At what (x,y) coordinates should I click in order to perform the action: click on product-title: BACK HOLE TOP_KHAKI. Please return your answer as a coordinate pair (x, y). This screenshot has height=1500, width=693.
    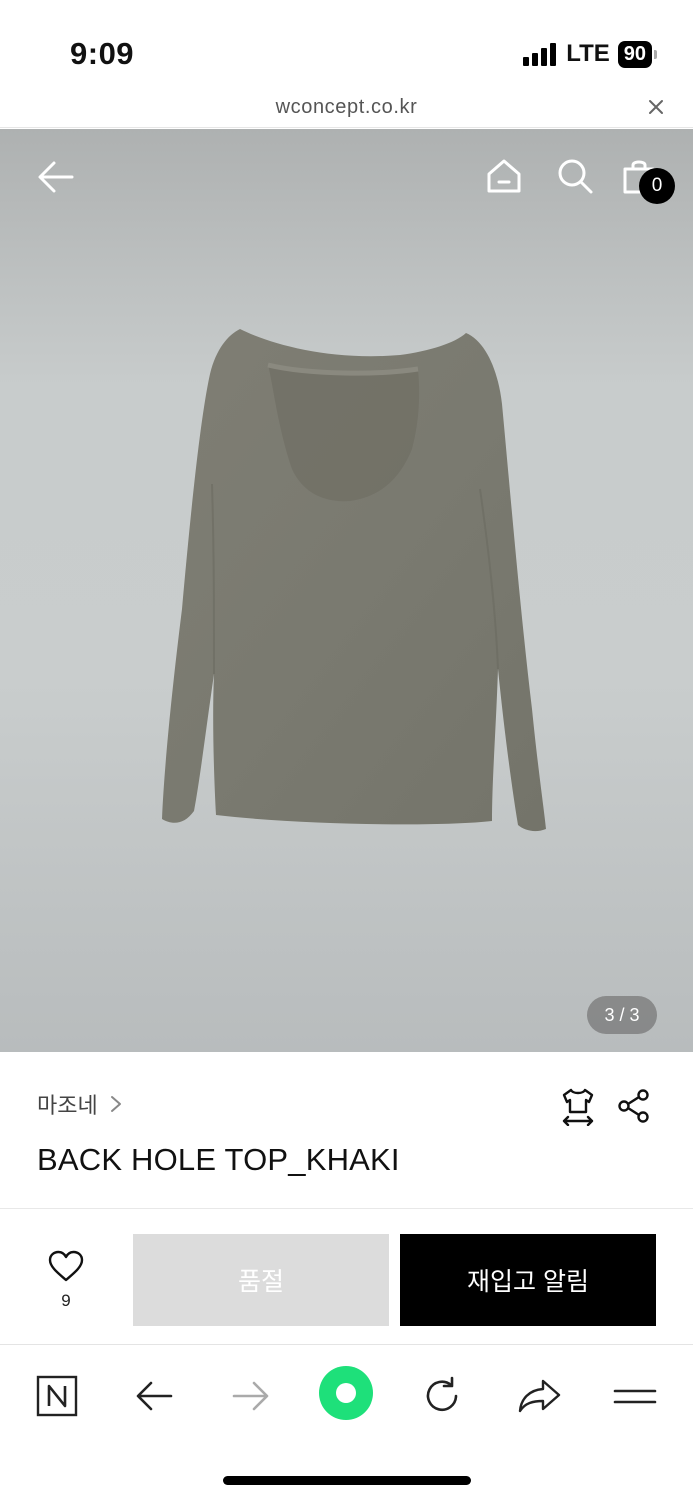
    Looking at the image, I should click on (218, 1159).